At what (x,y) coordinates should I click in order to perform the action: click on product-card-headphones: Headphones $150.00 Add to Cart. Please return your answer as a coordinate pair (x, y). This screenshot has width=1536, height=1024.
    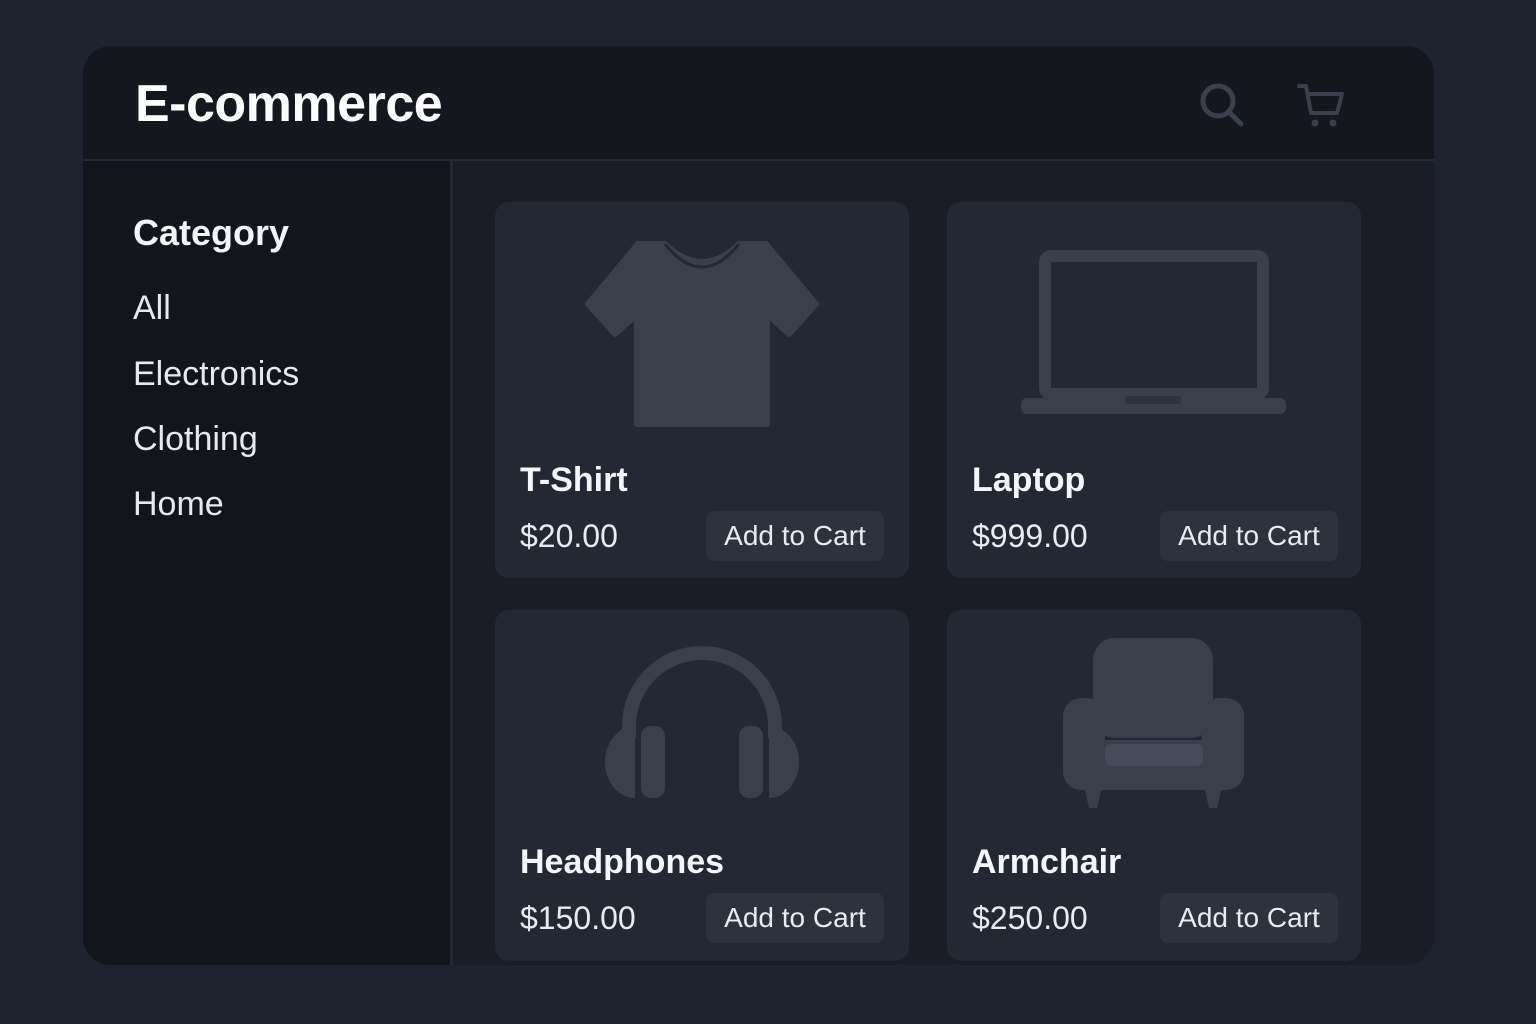
    Looking at the image, I should click on (702, 785).